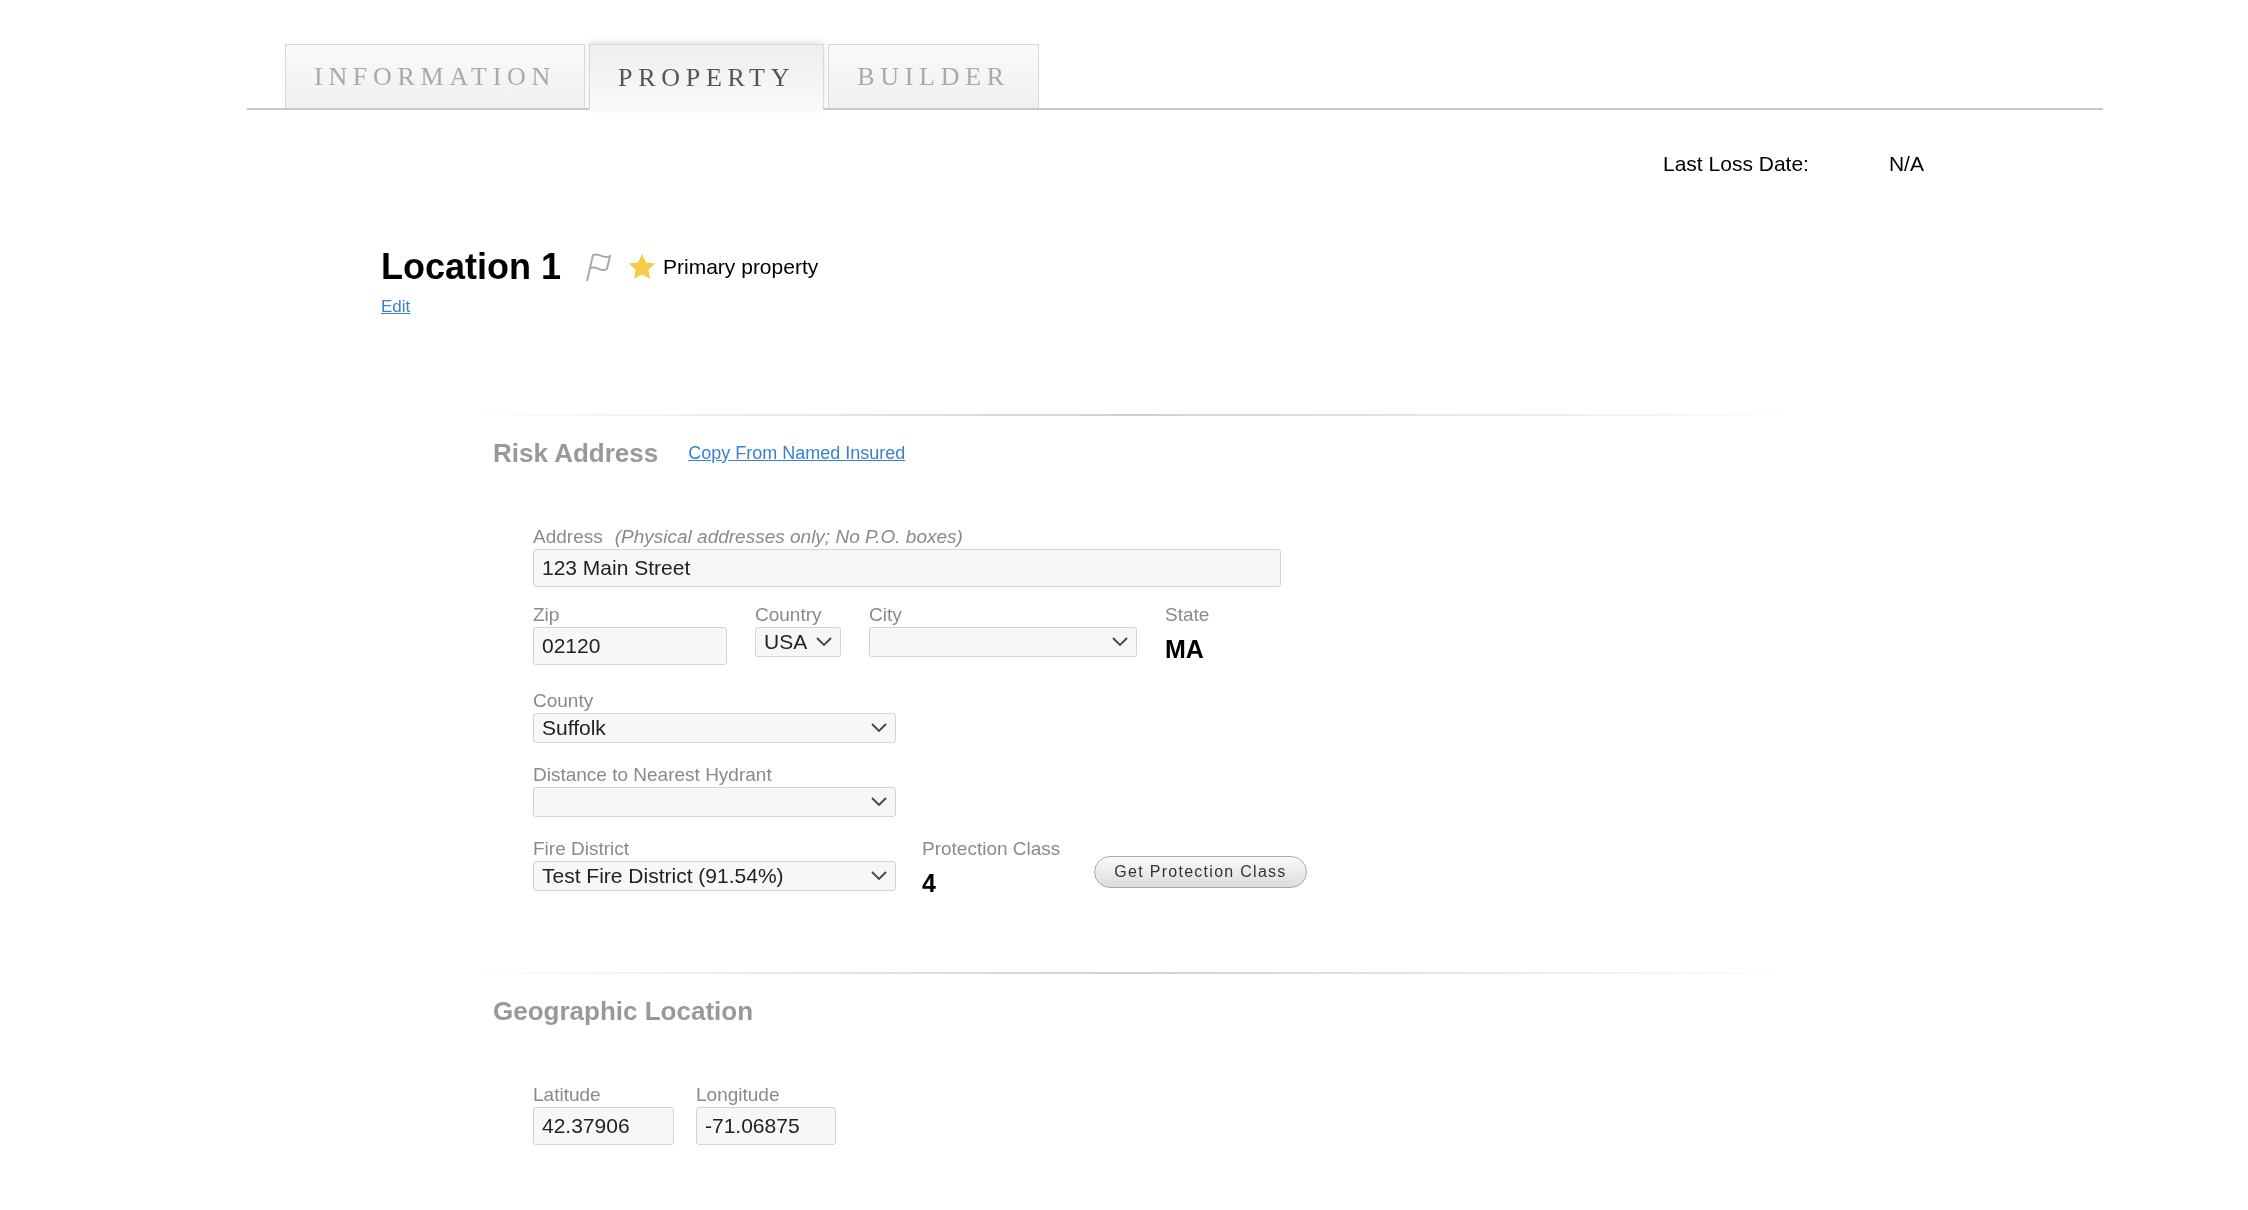  What do you see at coordinates (1185, 649) in the screenshot?
I see `state-value: MA` at bounding box center [1185, 649].